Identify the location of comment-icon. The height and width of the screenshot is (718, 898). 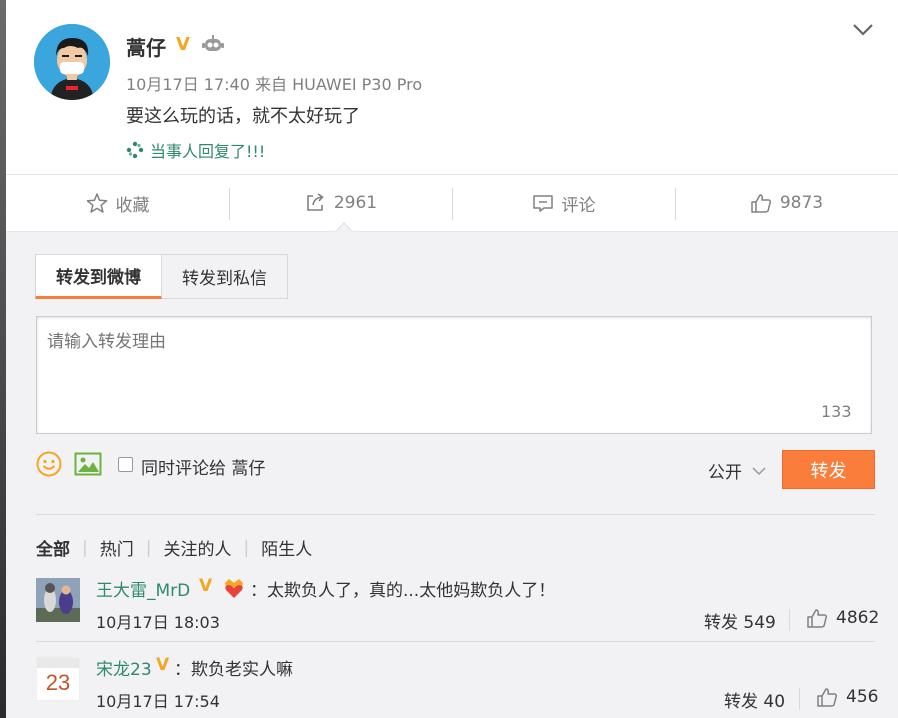
(542, 203).